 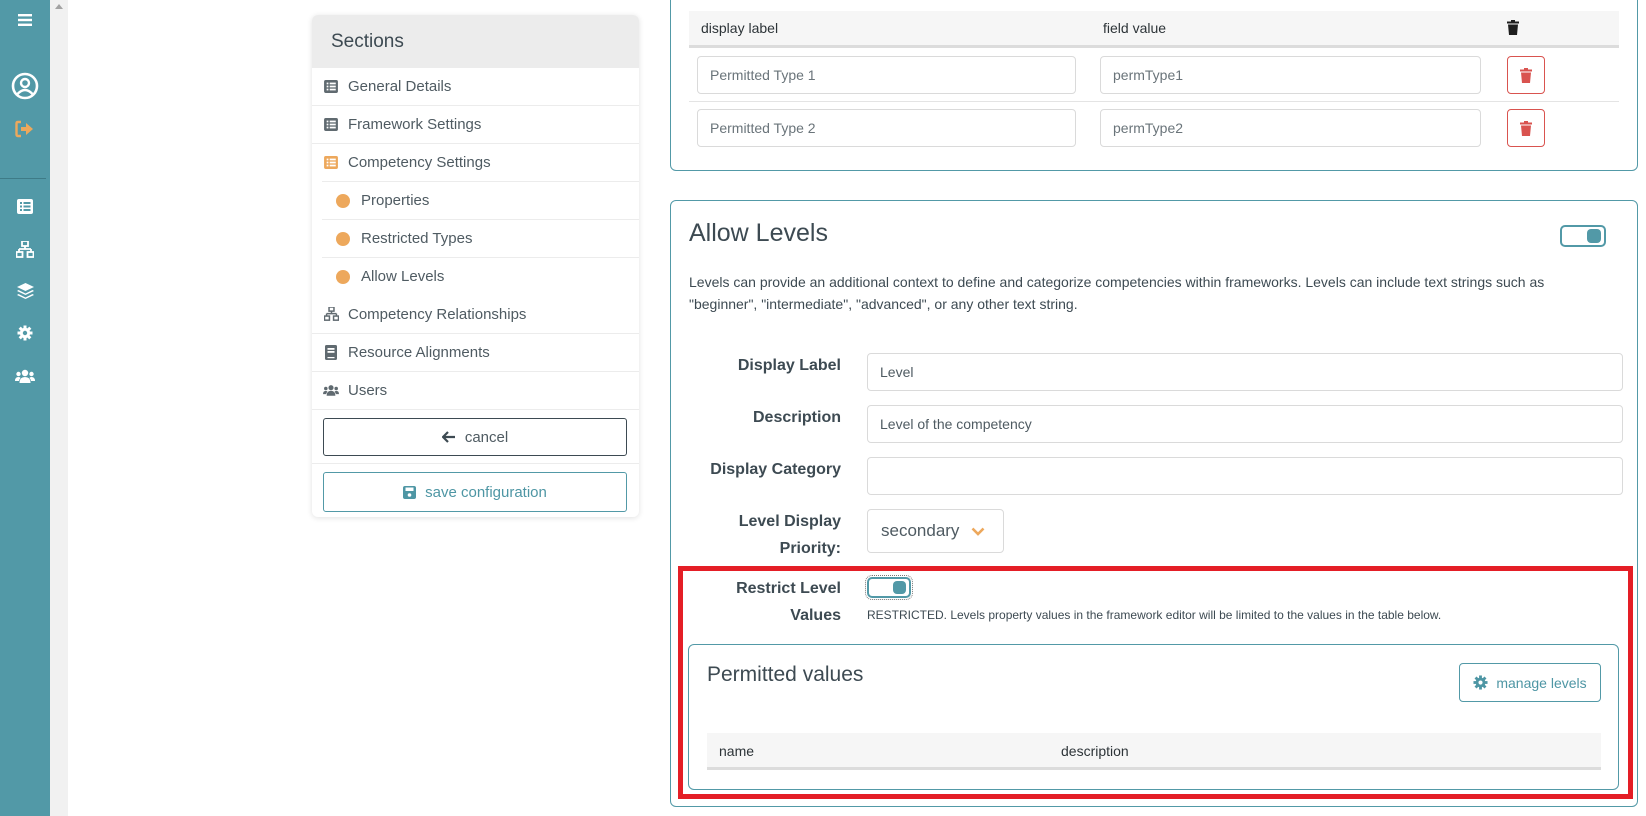 I want to click on cancel-label: cancel, so click(x=486, y=437).